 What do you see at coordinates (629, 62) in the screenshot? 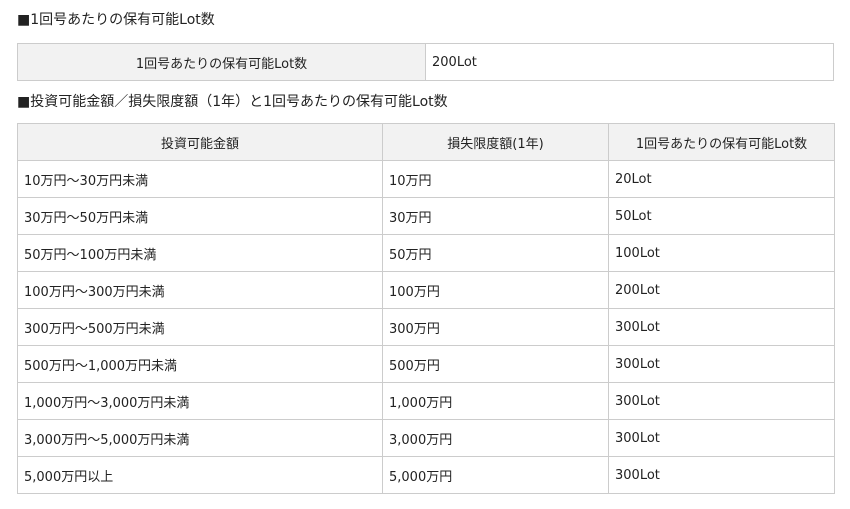
I see `summary-value-cell: 200Lot` at bounding box center [629, 62].